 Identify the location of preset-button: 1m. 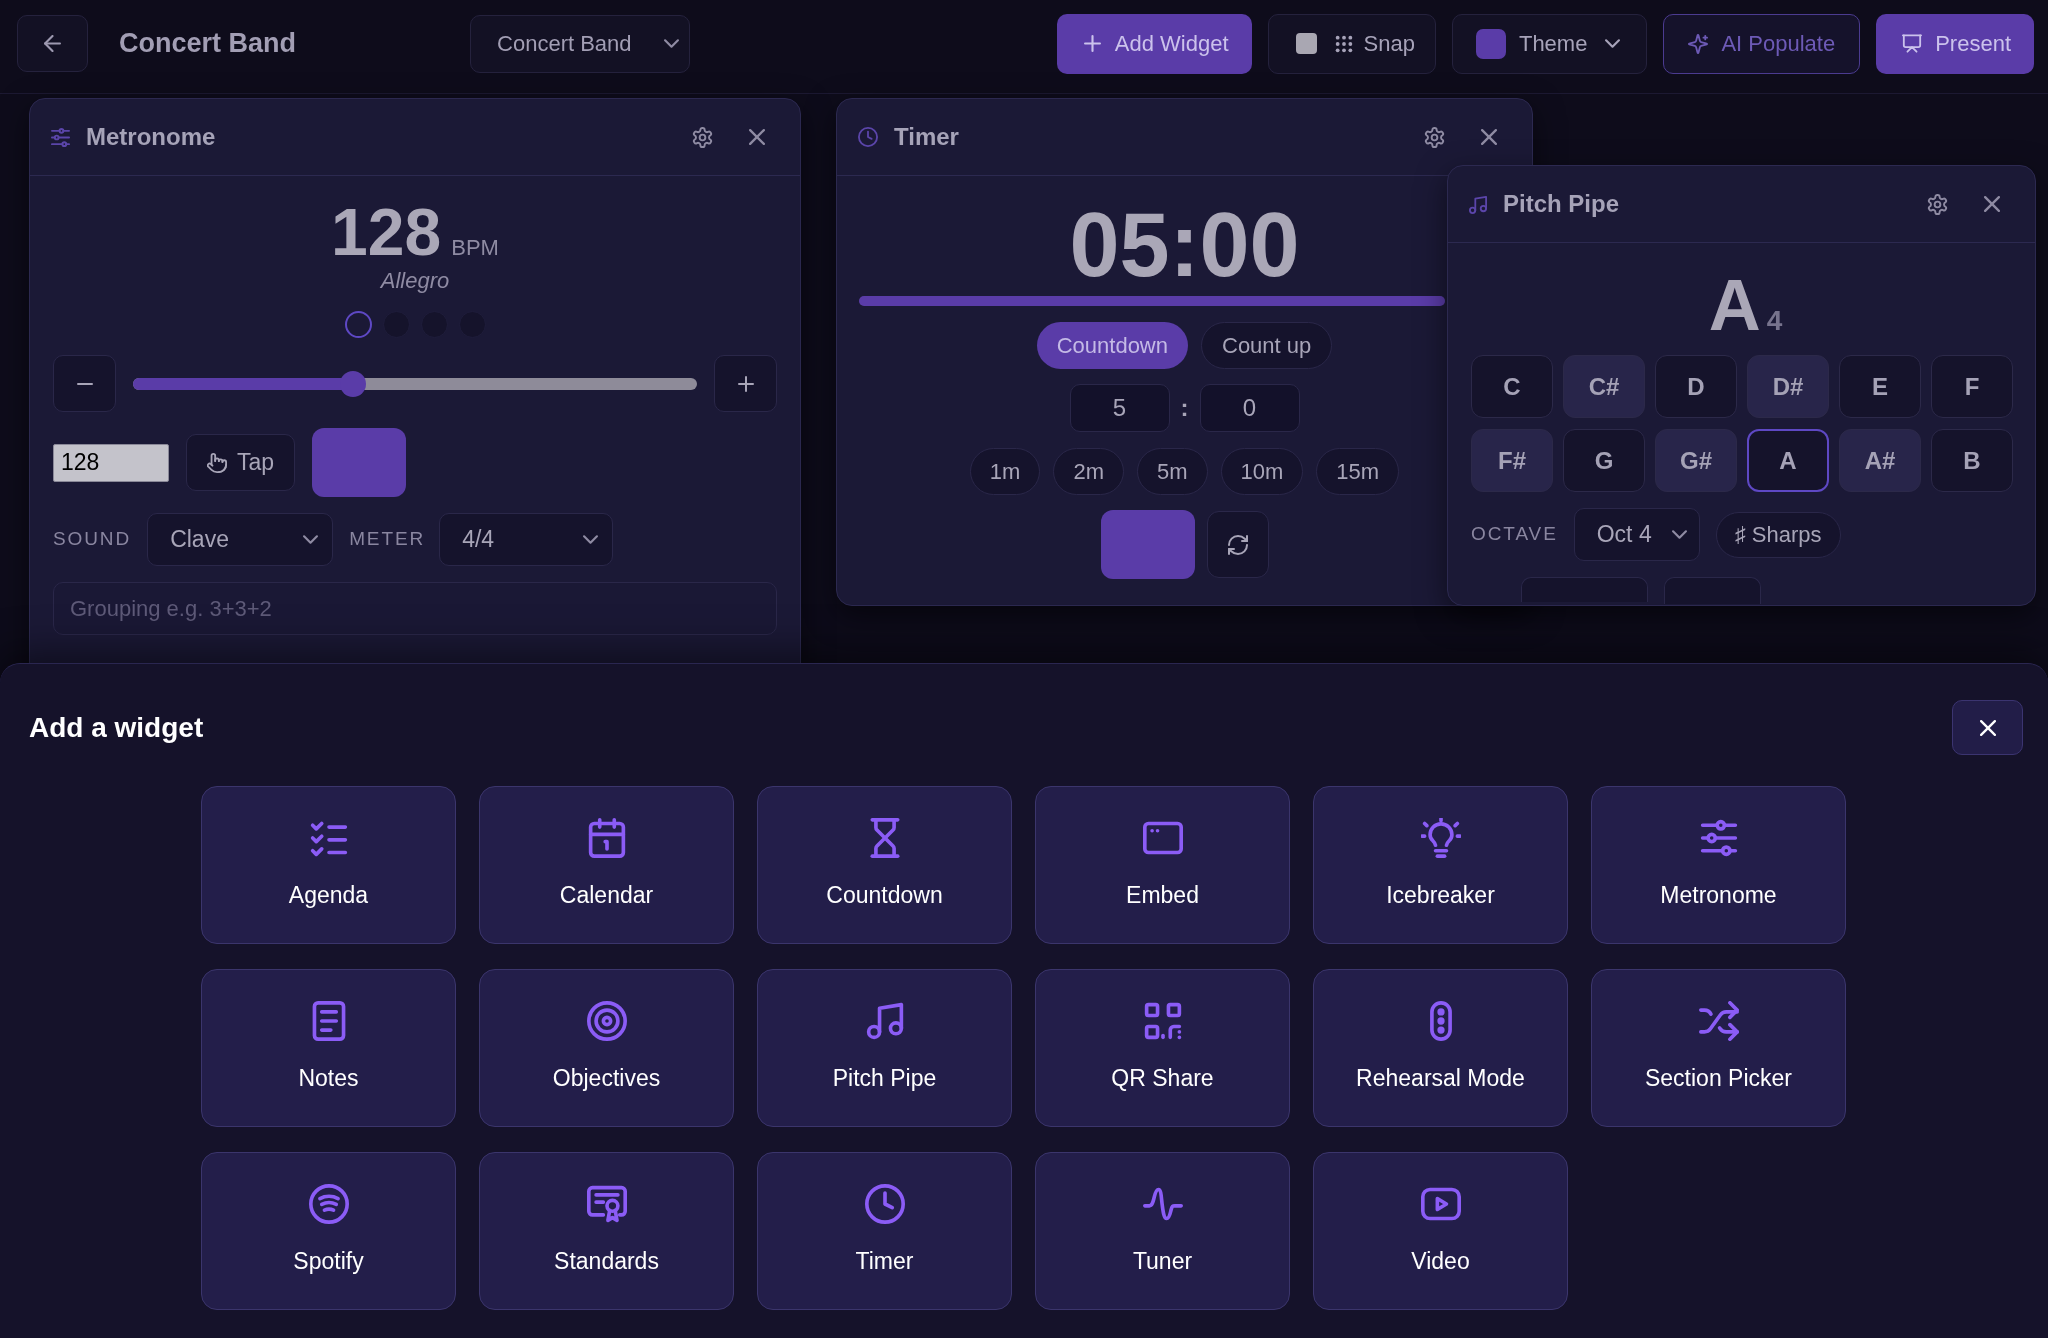
(1005, 471).